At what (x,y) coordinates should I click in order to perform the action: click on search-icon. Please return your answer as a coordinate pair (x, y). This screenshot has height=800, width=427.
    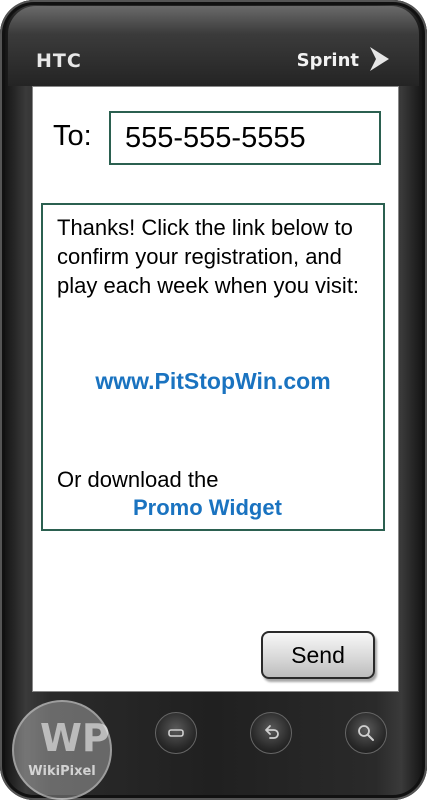
    Looking at the image, I should click on (366, 733).